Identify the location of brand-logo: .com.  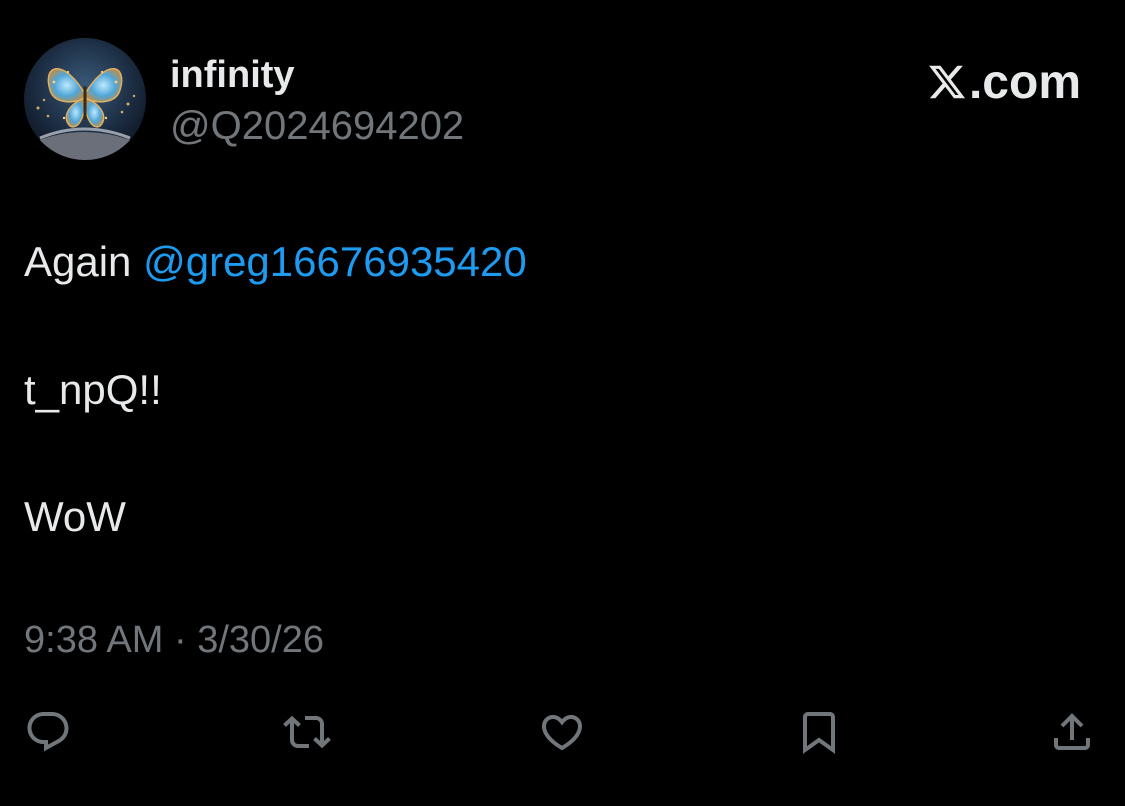
(1004, 82).